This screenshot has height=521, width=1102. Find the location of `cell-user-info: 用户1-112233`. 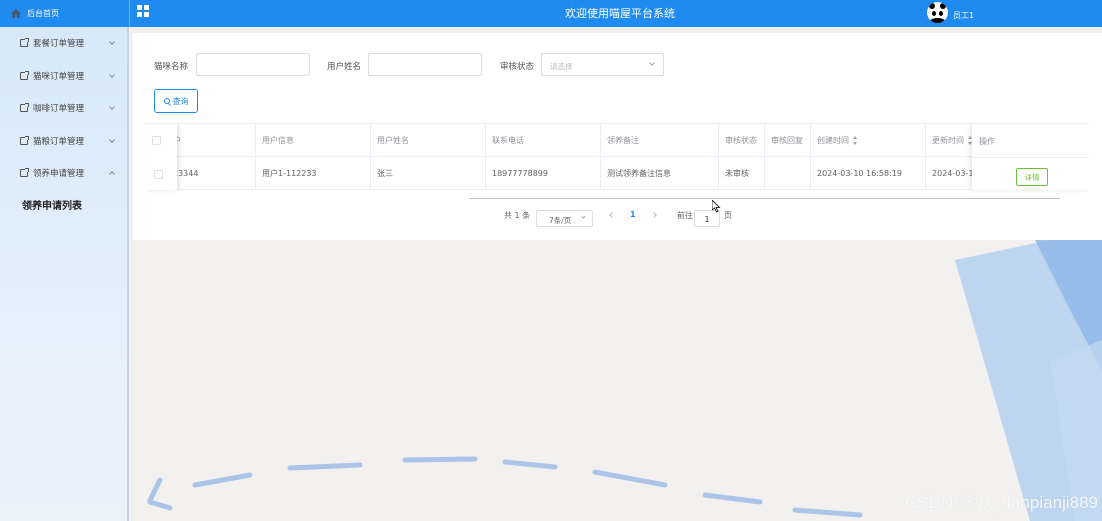

cell-user-info: 用户1-112233 is located at coordinates (313, 173).